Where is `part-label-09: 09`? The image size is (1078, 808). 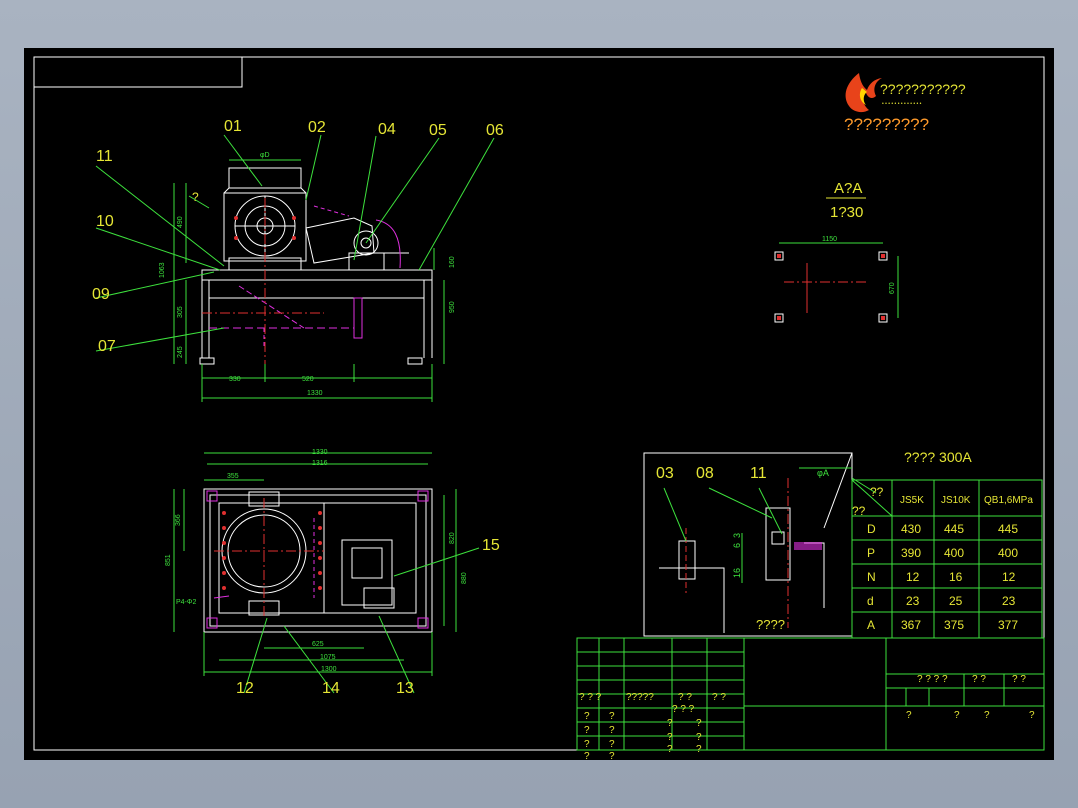
part-label-09: 09 is located at coordinates (101, 294).